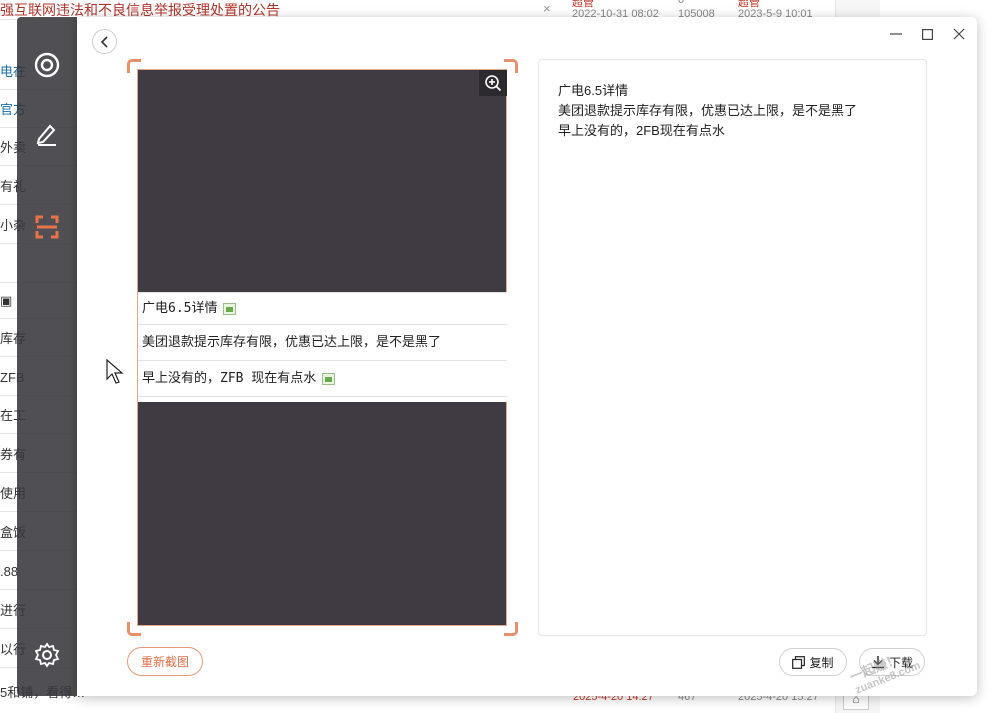 This screenshot has height=713, width=995. Describe the element at coordinates (115, 371) in the screenshot. I see `mouse-cursor-icon` at that location.